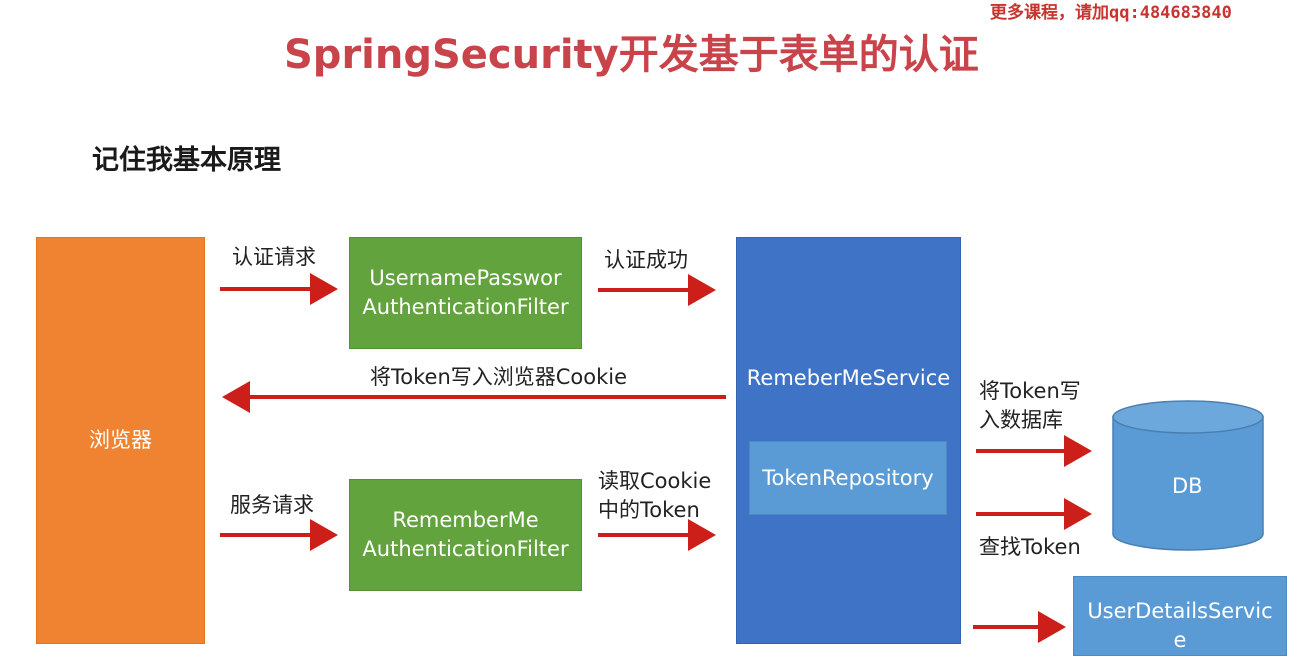  Describe the element at coordinates (649, 510) in the screenshot. I see `label-read-cookie-line2: 中的Token` at that location.